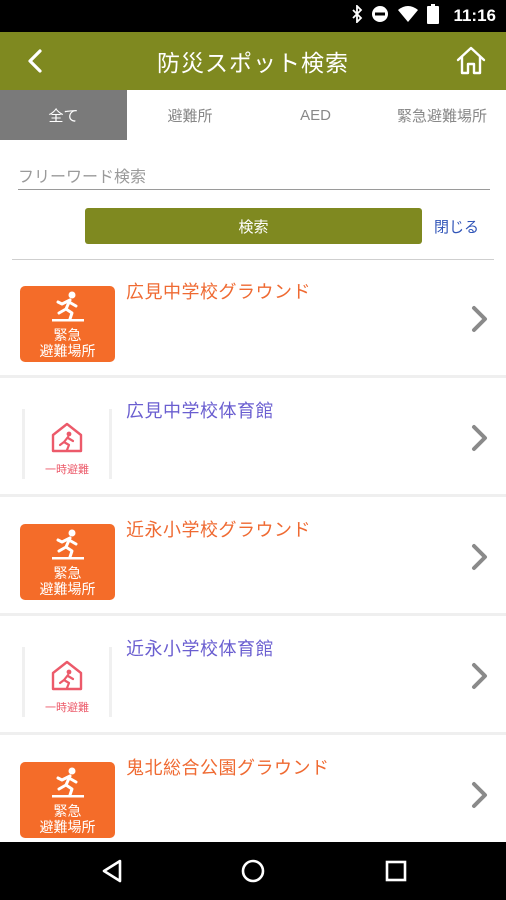 This screenshot has width=506, height=900. Describe the element at coordinates (442, 115) in the screenshot. I see `tab-emergency-evacuation: 緊急避難場所` at that location.